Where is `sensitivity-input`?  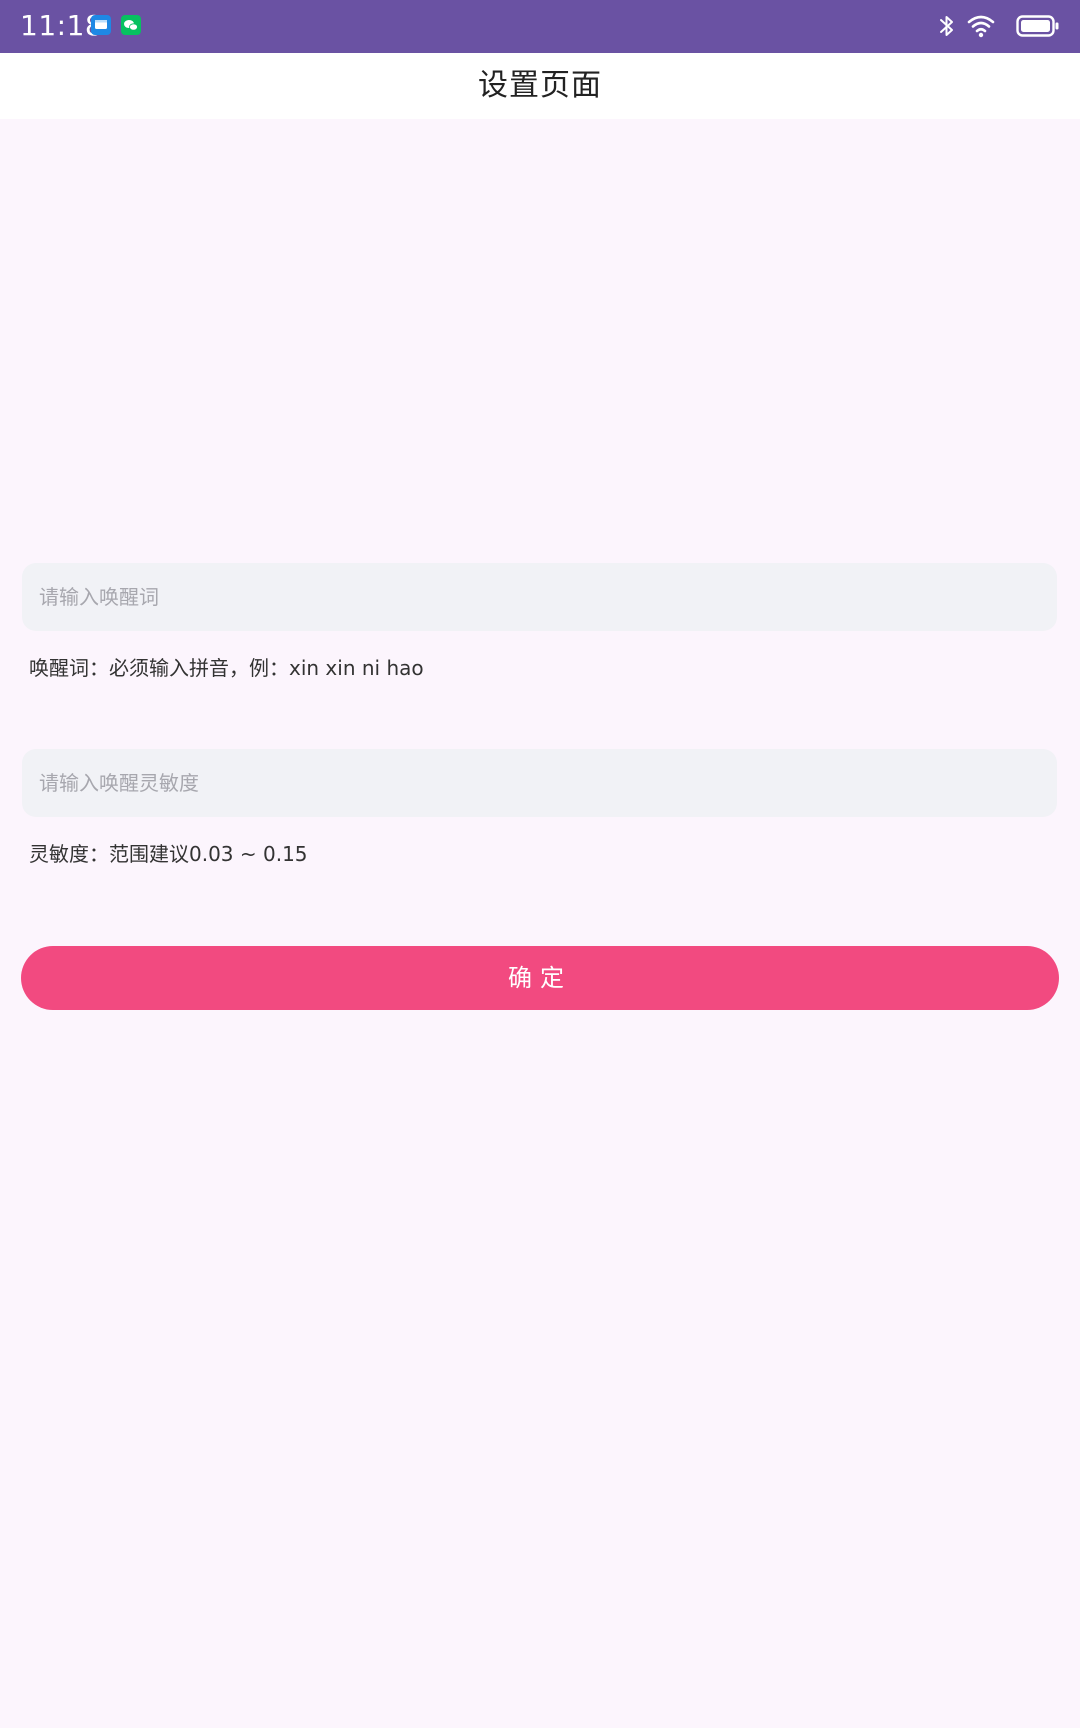
sensitivity-input is located at coordinates (539, 783).